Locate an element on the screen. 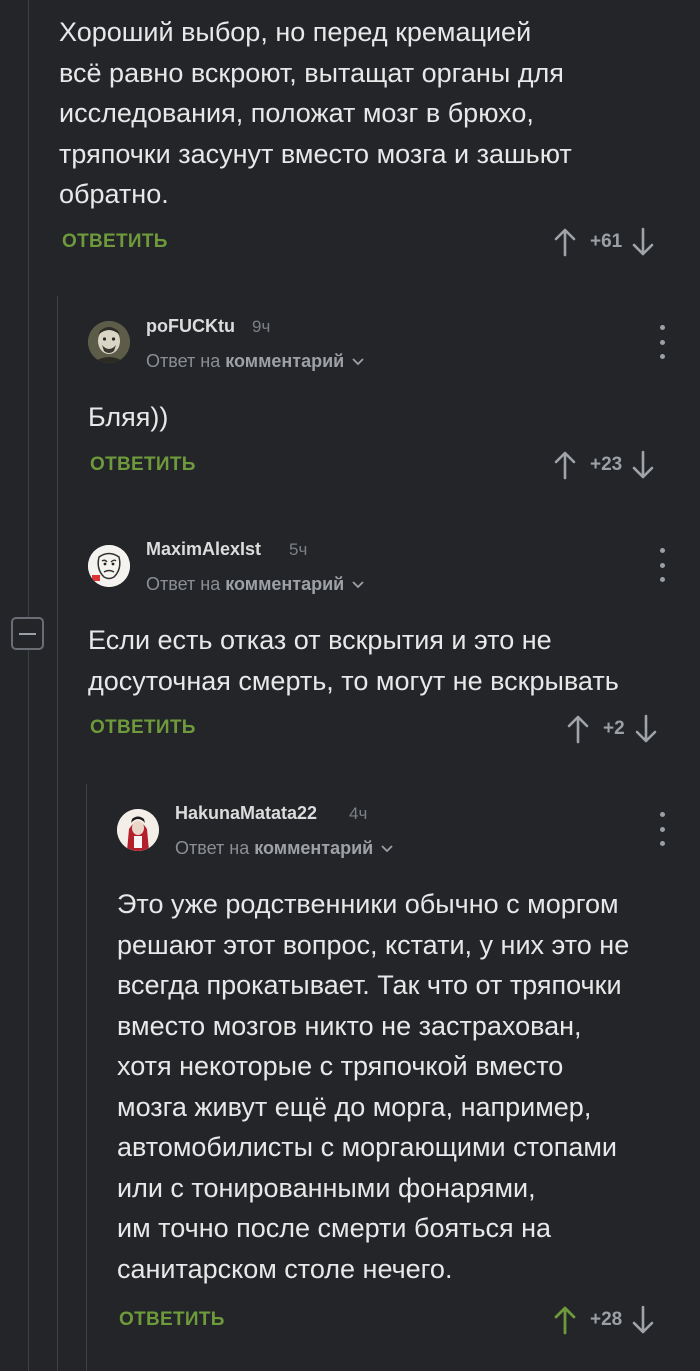 This screenshot has width=700, height=1371. author-name: HakunaMatata22 is located at coordinates (246, 813).